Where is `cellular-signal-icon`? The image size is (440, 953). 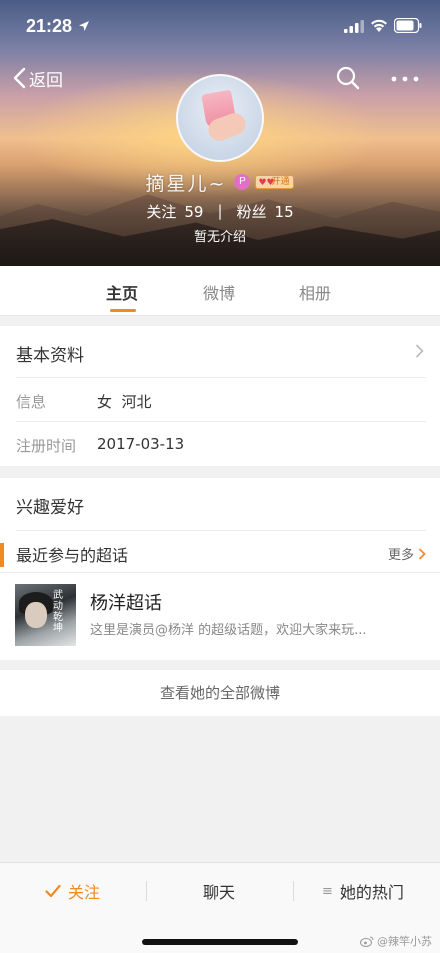 cellular-signal-icon is located at coordinates (354, 26).